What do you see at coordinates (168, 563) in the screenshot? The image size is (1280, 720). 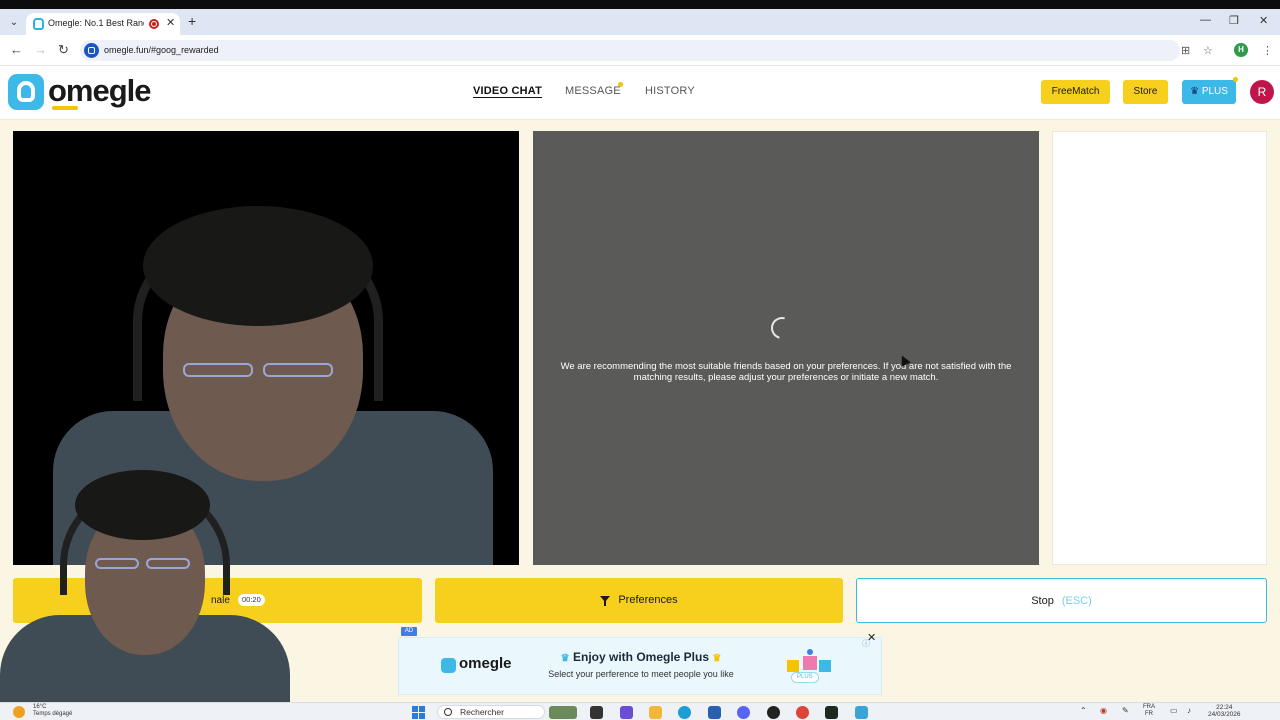 I see `overlay-glasses-right` at bounding box center [168, 563].